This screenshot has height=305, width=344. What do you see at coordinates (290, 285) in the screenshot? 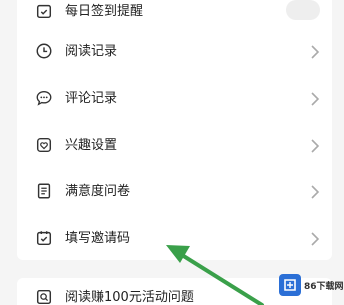
I see `watermark-logo-icon` at bounding box center [290, 285].